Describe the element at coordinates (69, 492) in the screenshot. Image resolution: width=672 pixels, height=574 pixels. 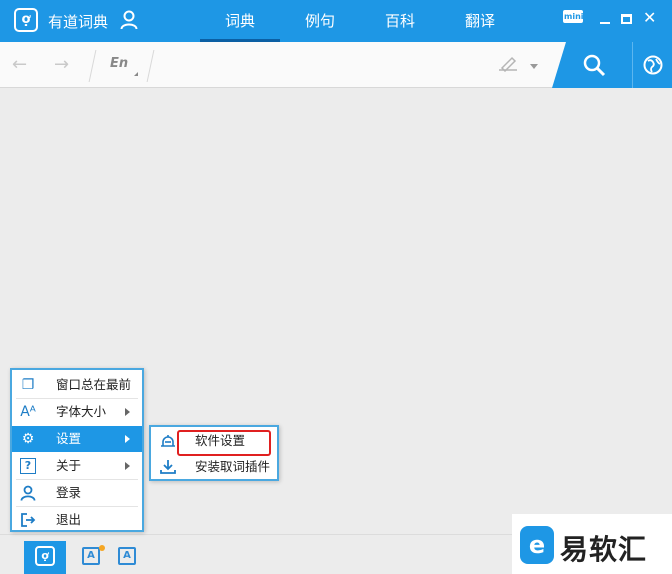
I see `menu-item-label: 登录` at that location.